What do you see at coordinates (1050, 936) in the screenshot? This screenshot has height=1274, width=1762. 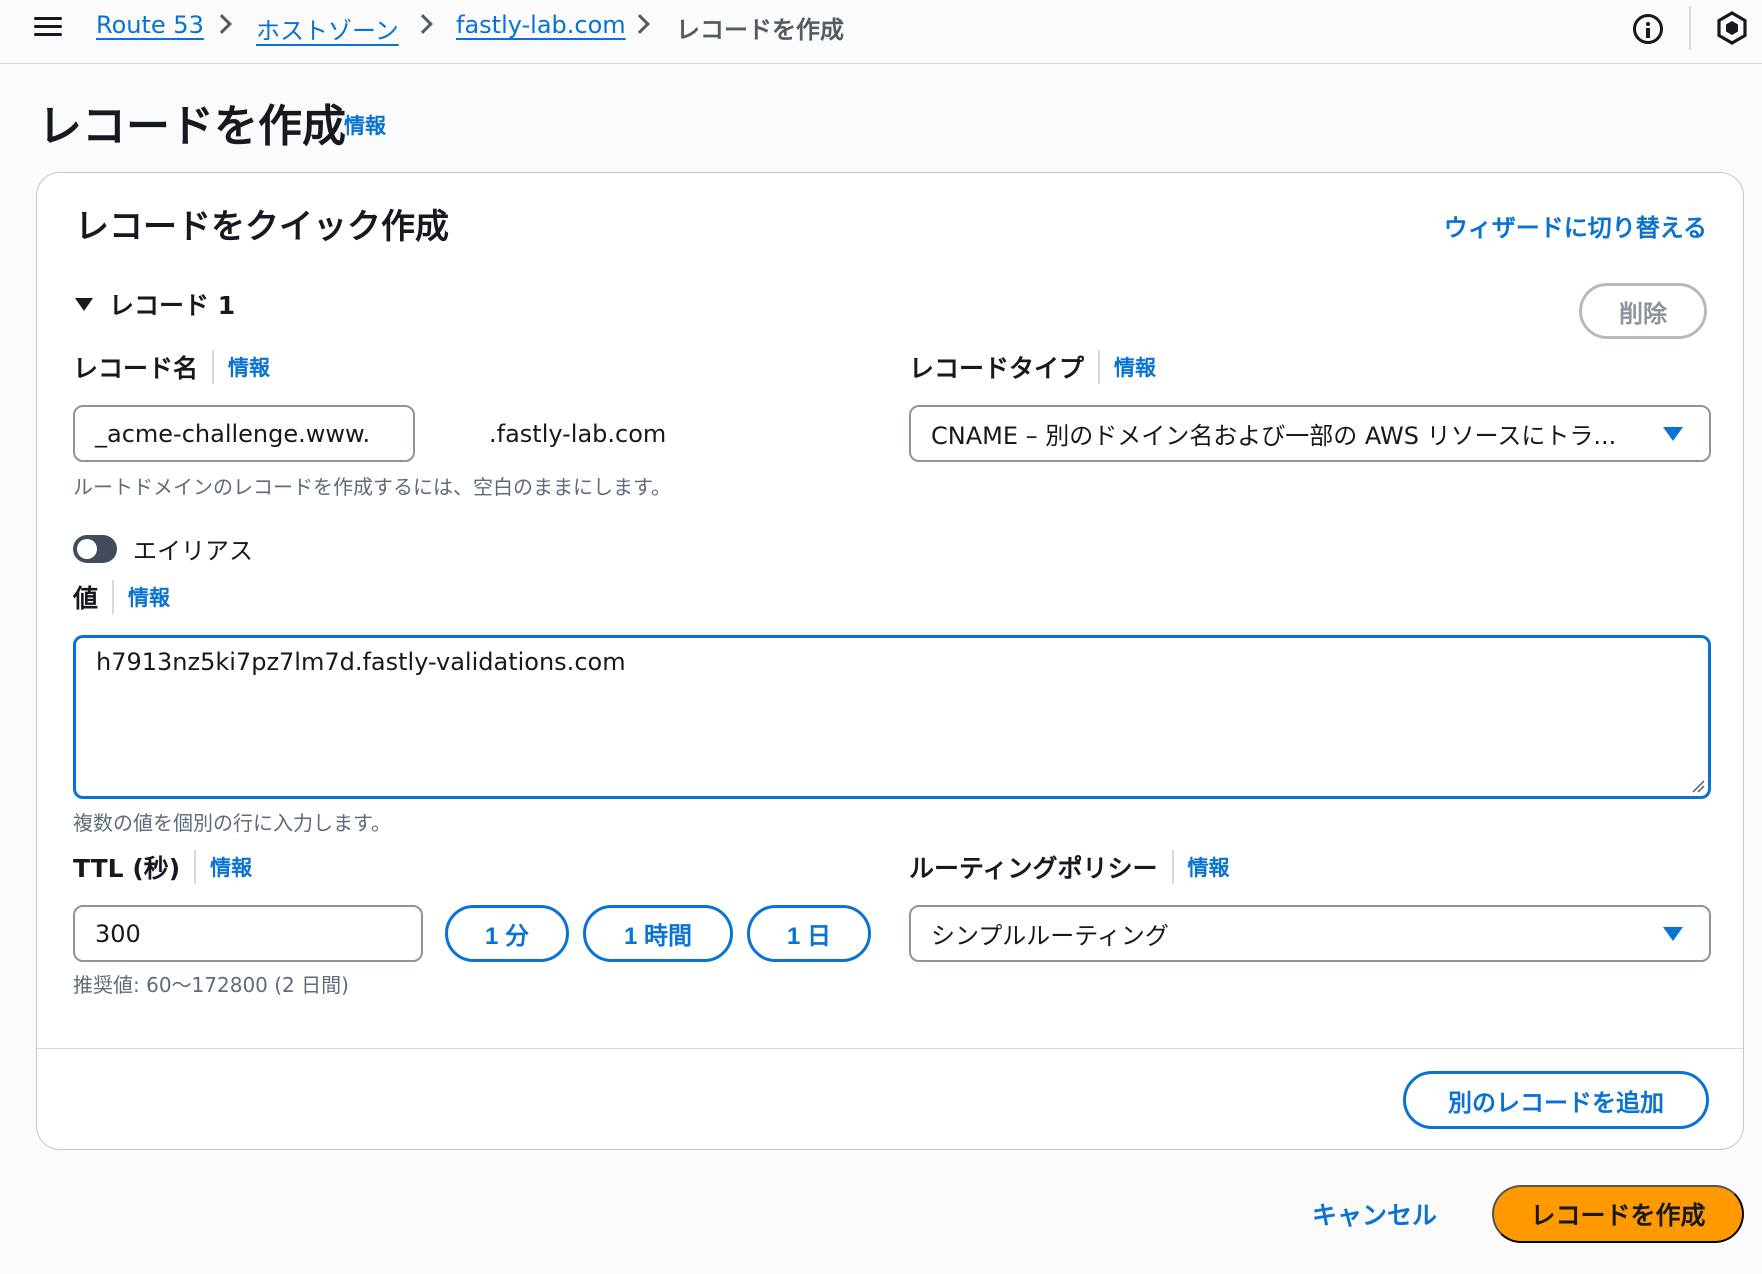 I see `routing-policy-selected: シンプルルーティング` at bounding box center [1050, 936].